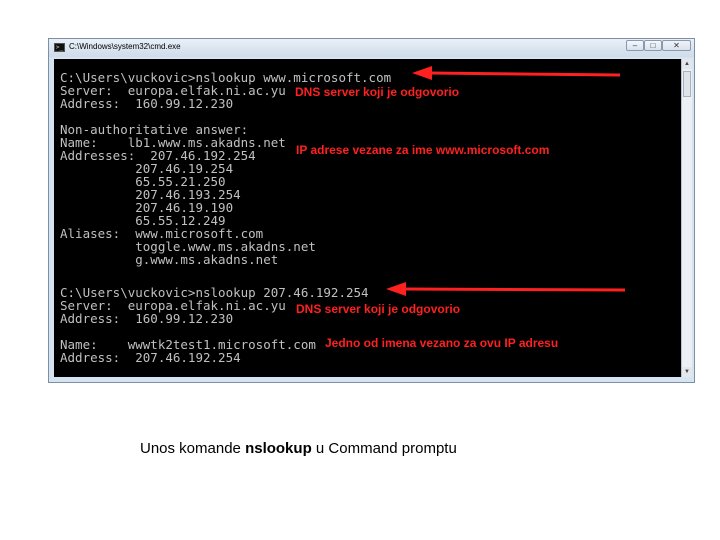 The image size is (720, 540). I want to click on caption: Unos komande nslookup u Command promptu, so click(298, 448).